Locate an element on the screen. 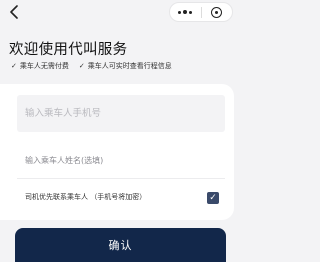  back-button is located at coordinates (14, 12).